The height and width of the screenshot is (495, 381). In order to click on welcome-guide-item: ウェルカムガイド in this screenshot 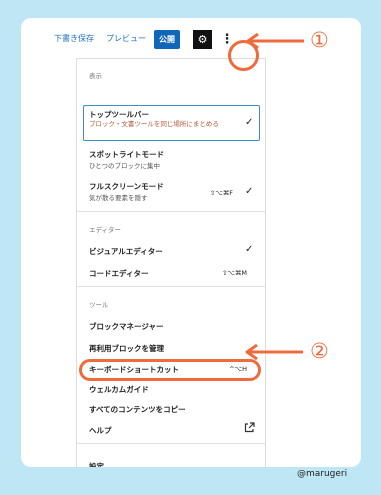, I will do `click(119, 389)`.